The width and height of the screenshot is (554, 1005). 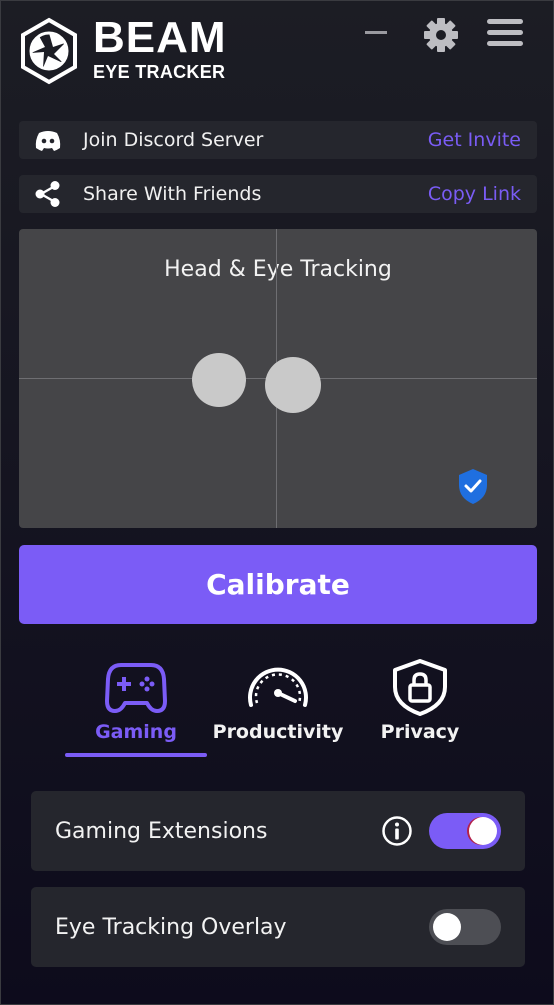 I want to click on discord-icon, so click(x=48, y=141).